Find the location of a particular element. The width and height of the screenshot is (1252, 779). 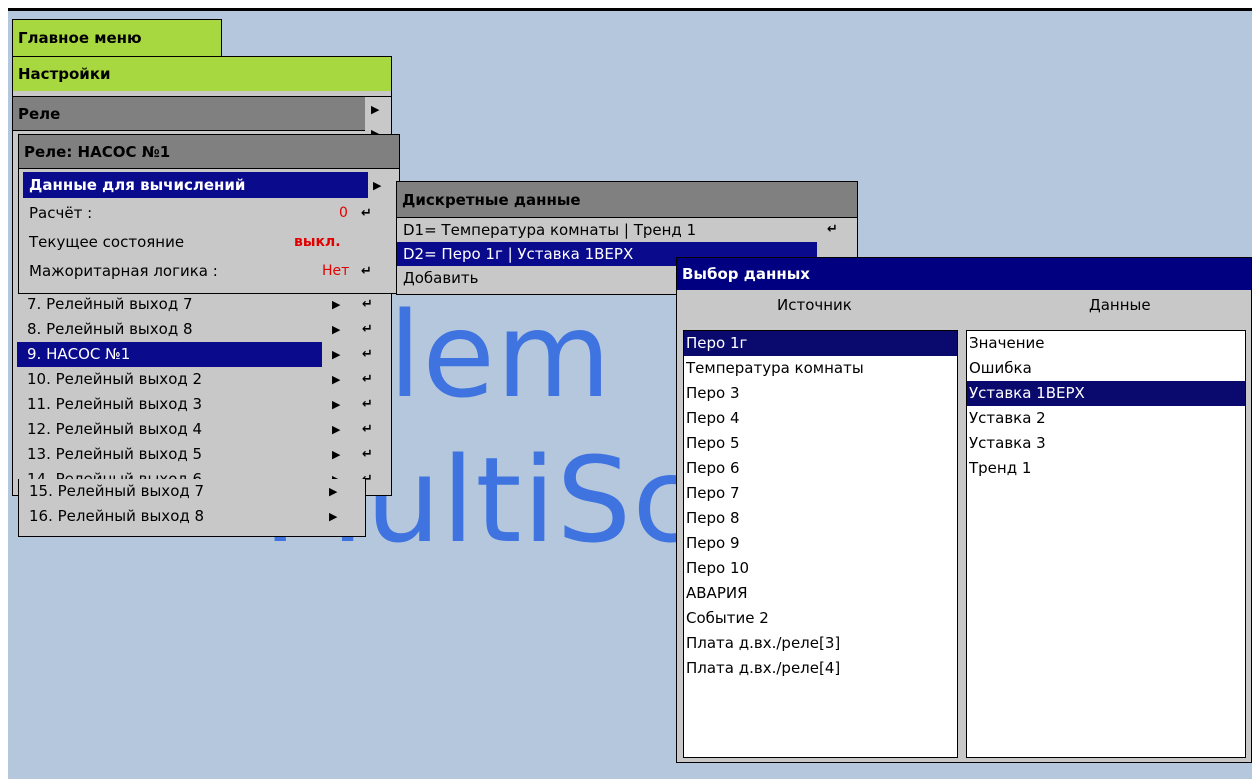

list-item: Плата д.вх./реле[4] is located at coordinates (820, 668).